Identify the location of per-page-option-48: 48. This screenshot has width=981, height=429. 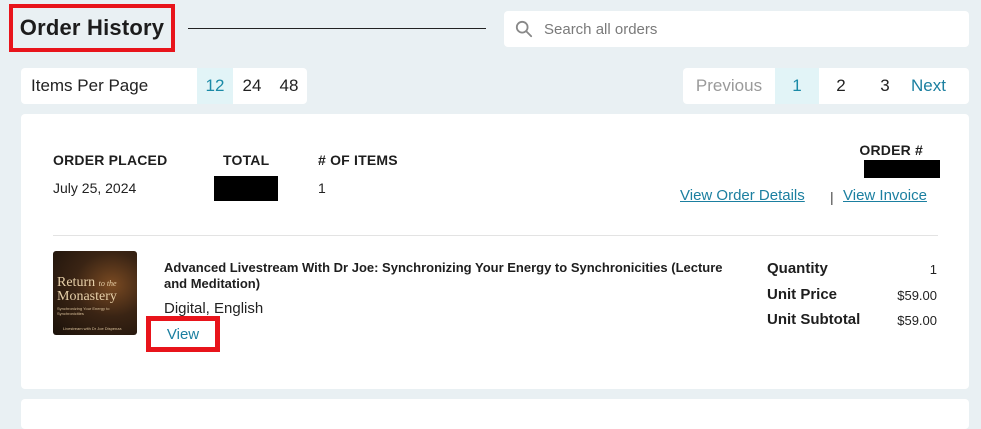
(289, 86).